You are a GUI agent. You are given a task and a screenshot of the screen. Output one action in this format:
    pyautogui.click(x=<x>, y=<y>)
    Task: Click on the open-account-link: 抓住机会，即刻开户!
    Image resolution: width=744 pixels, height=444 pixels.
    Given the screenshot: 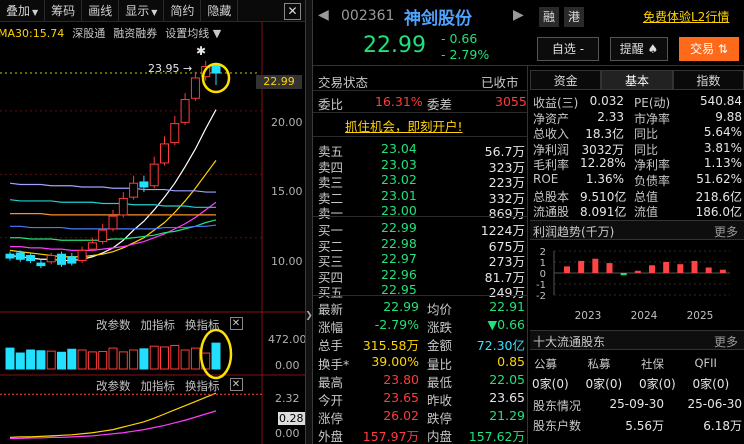 What is the action you would take?
    pyautogui.click(x=404, y=125)
    